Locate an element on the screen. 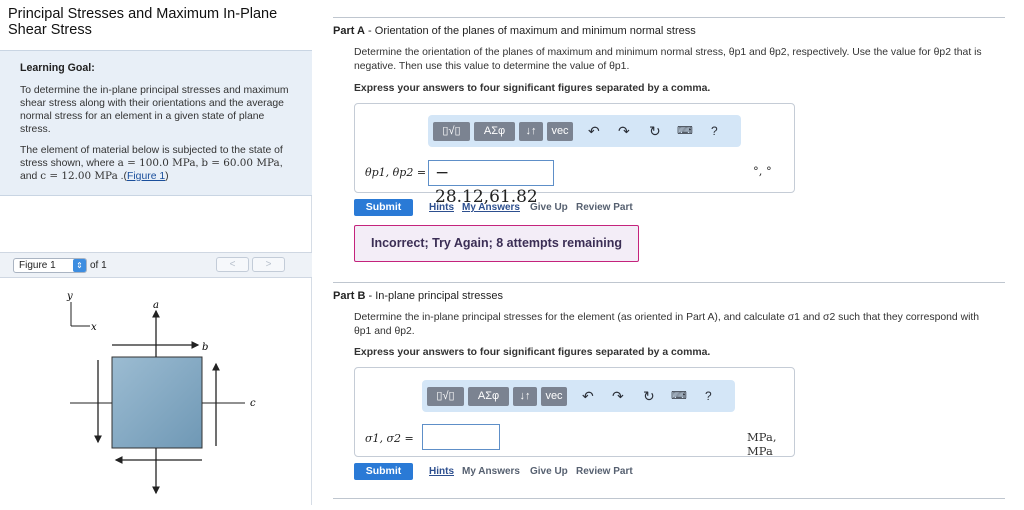  part-a-my-answers-link: My Answers is located at coordinates (491, 207).